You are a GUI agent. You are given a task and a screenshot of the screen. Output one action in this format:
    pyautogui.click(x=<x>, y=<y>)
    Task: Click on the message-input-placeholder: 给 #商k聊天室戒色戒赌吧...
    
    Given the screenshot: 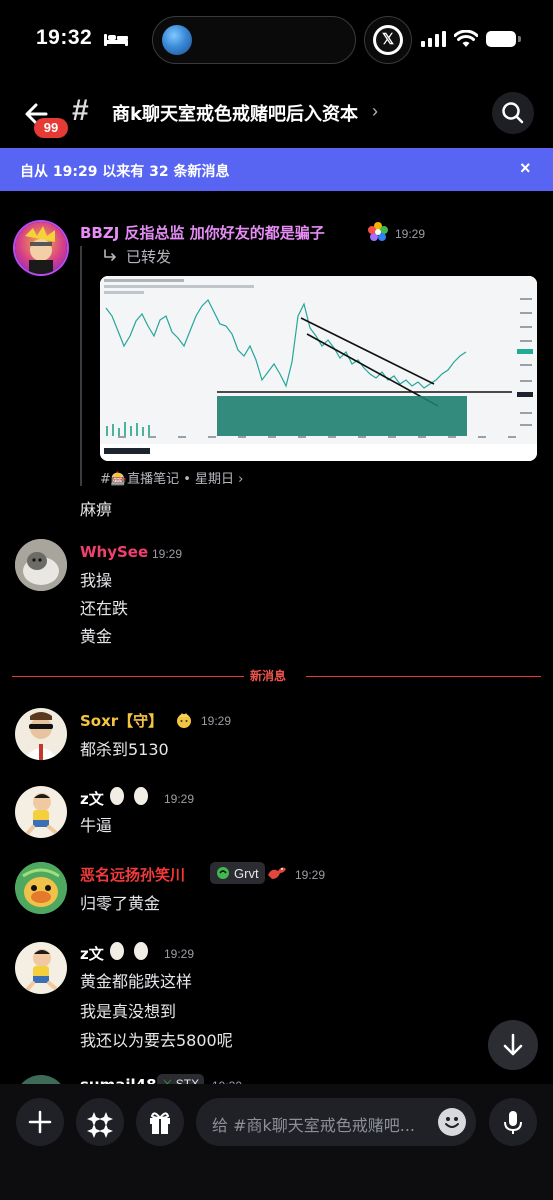 What is the action you would take?
    pyautogui.click(x=313, y=1124)
    